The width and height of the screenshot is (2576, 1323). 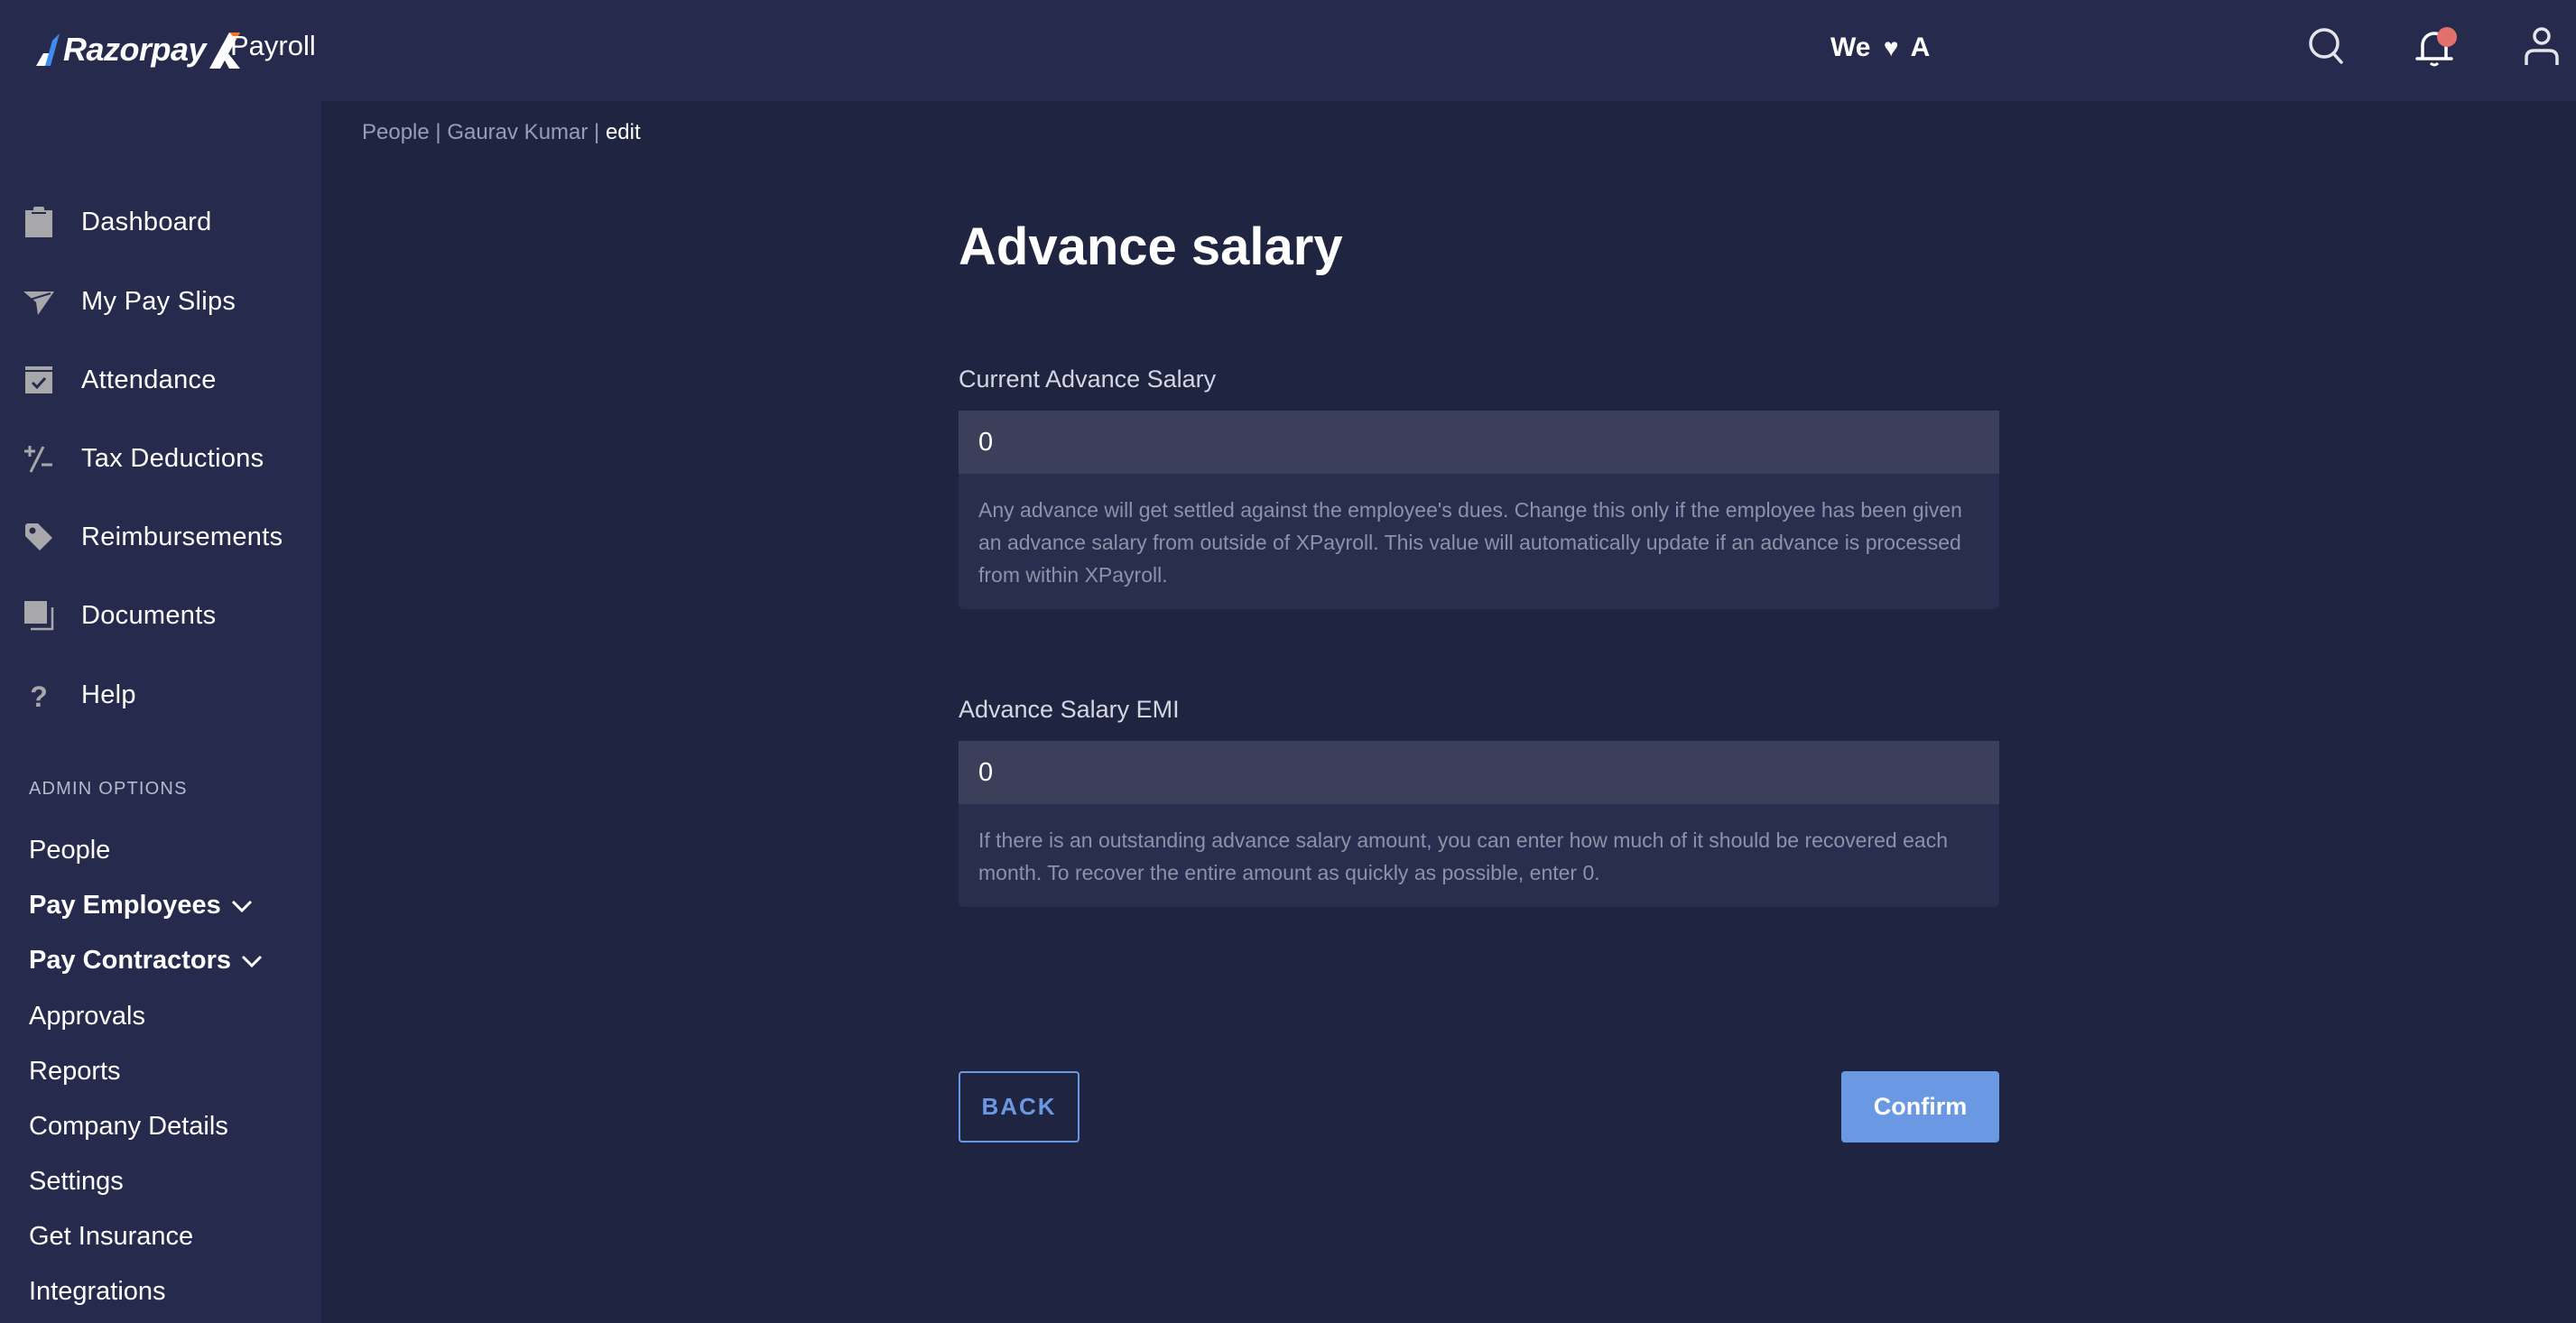 What do you see at coordinates (396, 132) in the screenshot?
I see `breadcrumb-people: People` at bounding box center [396, 132].